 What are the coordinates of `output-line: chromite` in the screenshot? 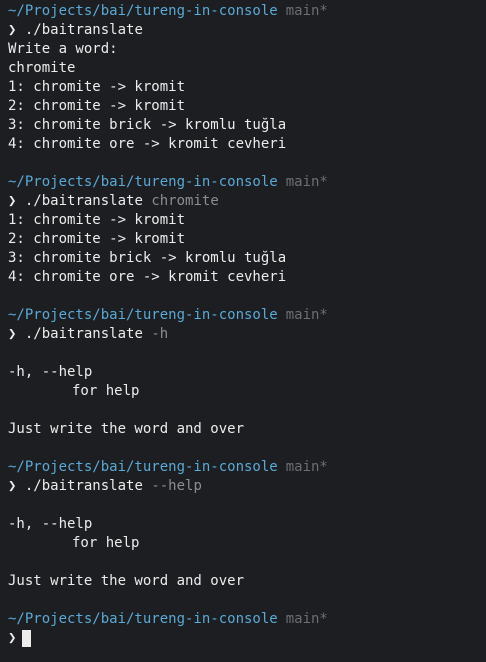 It's located at (42, 68).